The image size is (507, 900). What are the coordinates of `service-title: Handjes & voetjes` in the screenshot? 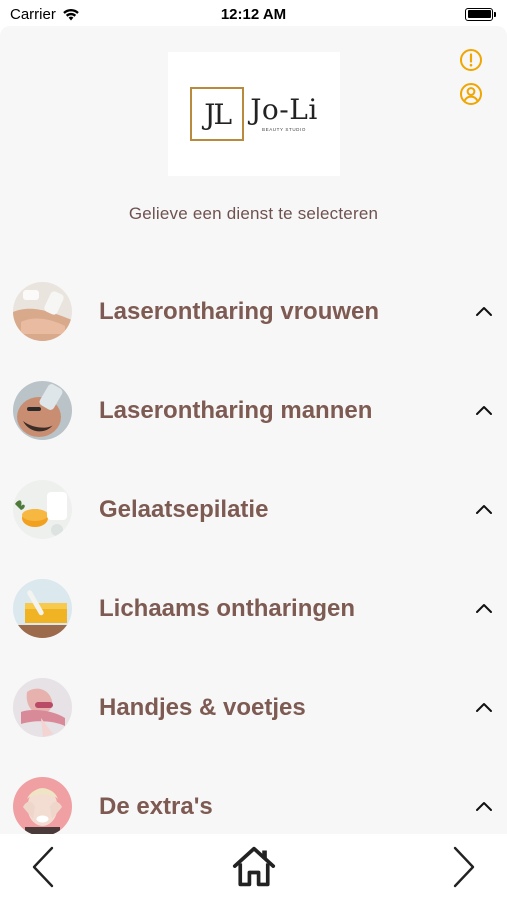 It's located at (202, 707).